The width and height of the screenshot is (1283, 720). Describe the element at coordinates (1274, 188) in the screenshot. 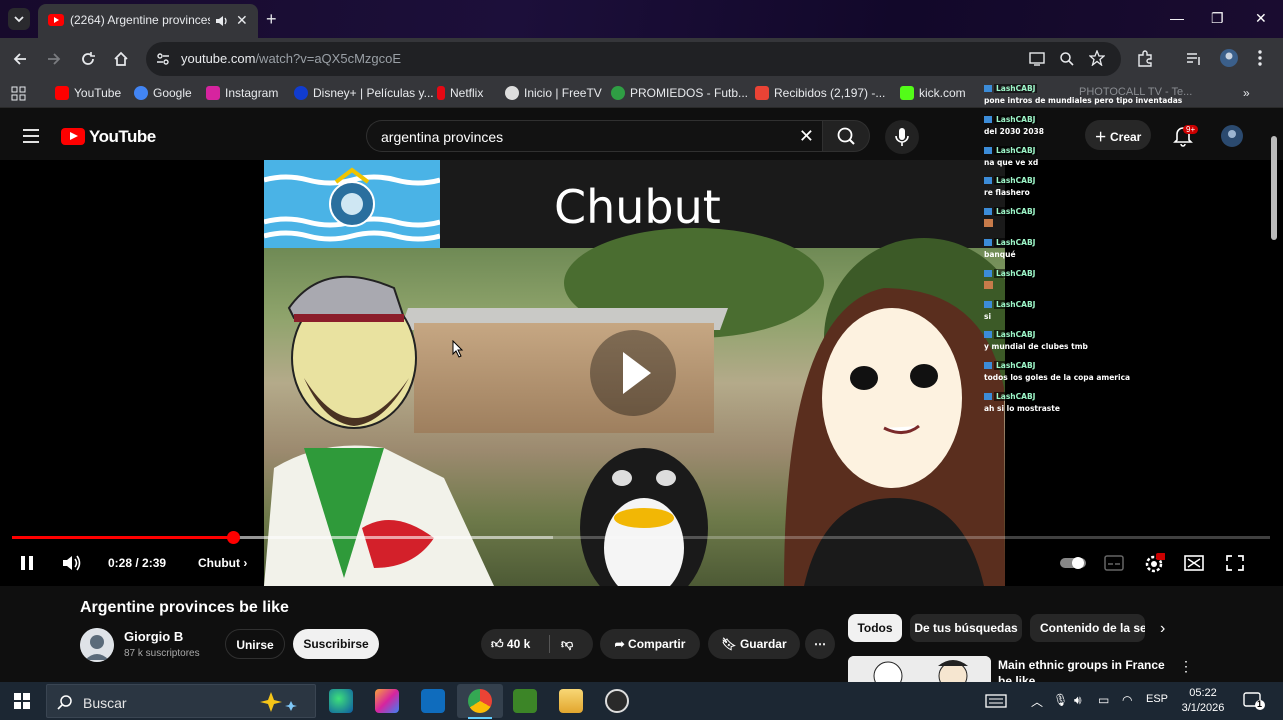

I see `page-scrollbar` at that location.